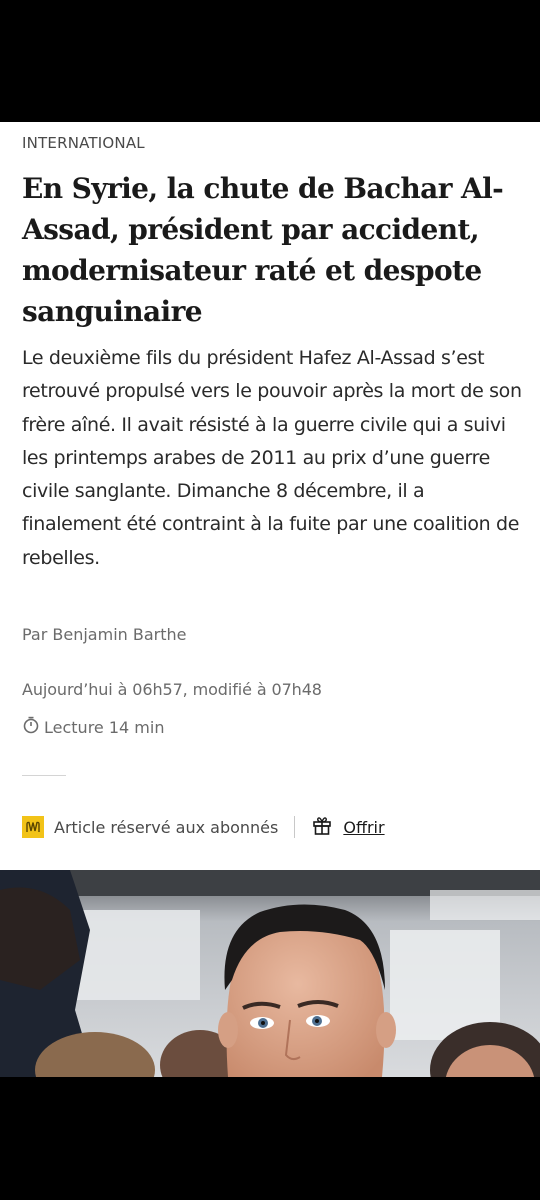 This screenshot has height=1200, width=540. I want to click on article-byline: Par Benjamin Barthe, so click(104, 634).